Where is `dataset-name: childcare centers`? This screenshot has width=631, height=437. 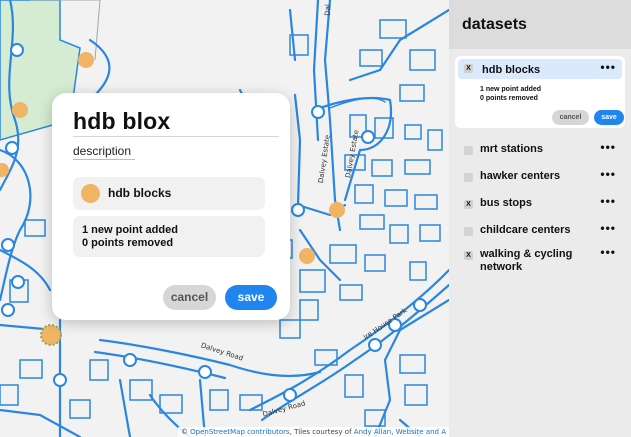 dataset-name: childcare centers is located at coordinates (525, 230).